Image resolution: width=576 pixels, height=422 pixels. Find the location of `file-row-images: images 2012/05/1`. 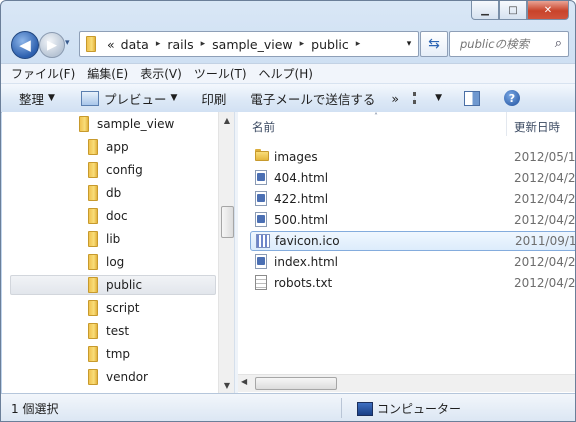

file-row-images: images 2012/05/1 is located at coordinates (412, 157).